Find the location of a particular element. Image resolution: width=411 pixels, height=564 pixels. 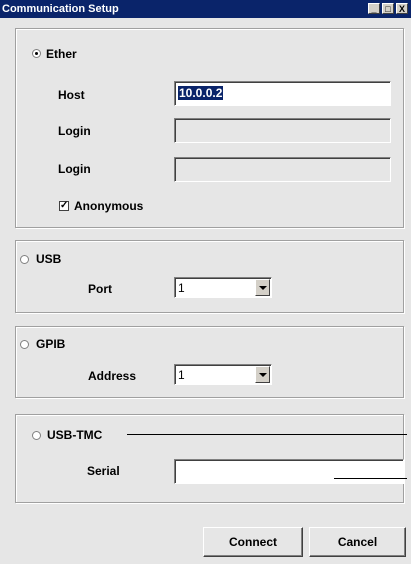

serial-underline is located at coordinates (370, 478).